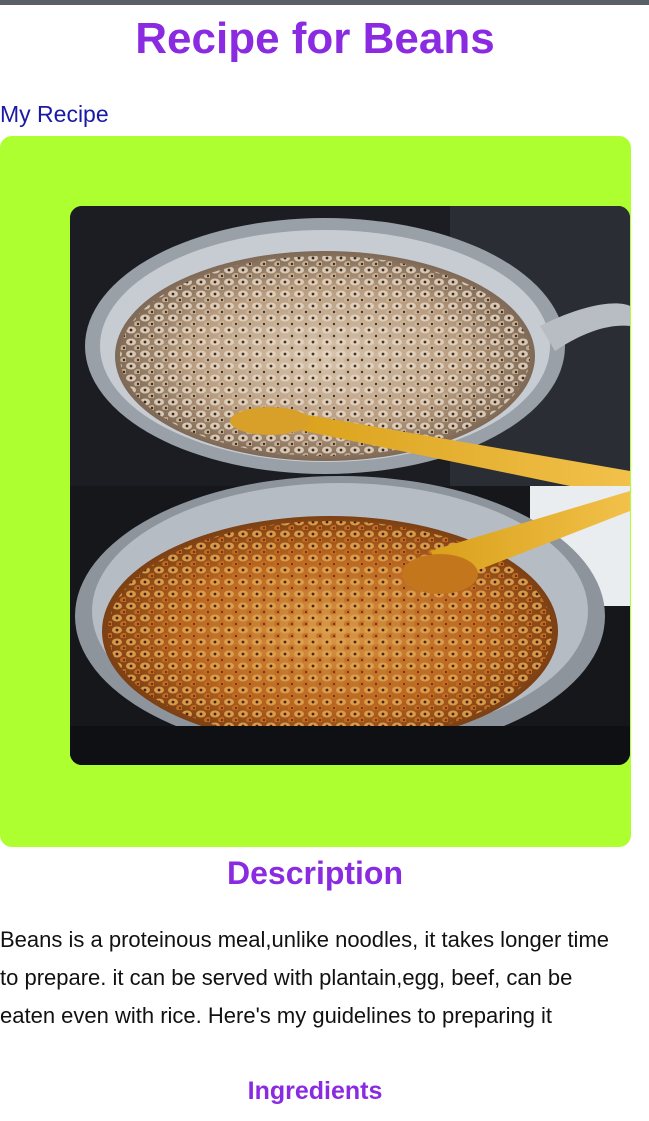 This screenshot has height=1121, width=649. What do you see at coordinates (315, 873) in the screenshot?
I see `description-heading: Description` at bounding box center [315, 873].